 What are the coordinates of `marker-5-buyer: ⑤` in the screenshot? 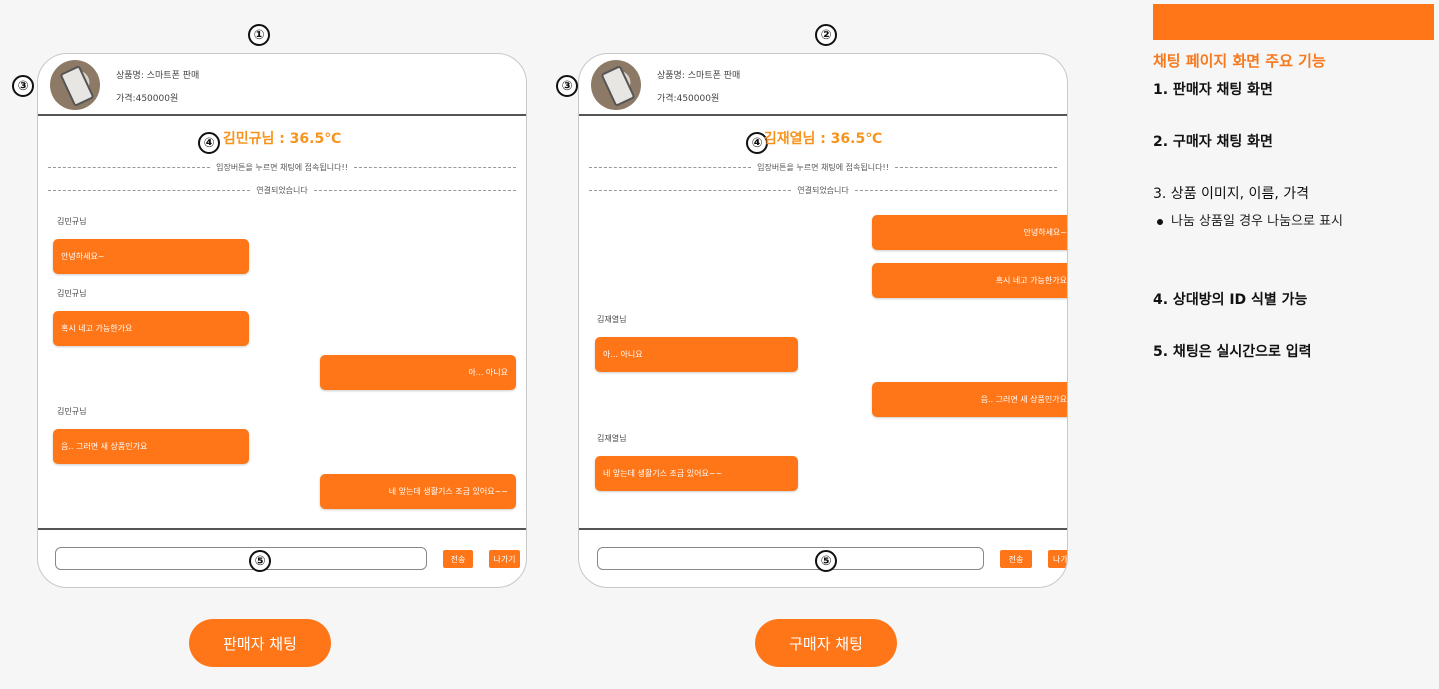 It's located at (826, 561).